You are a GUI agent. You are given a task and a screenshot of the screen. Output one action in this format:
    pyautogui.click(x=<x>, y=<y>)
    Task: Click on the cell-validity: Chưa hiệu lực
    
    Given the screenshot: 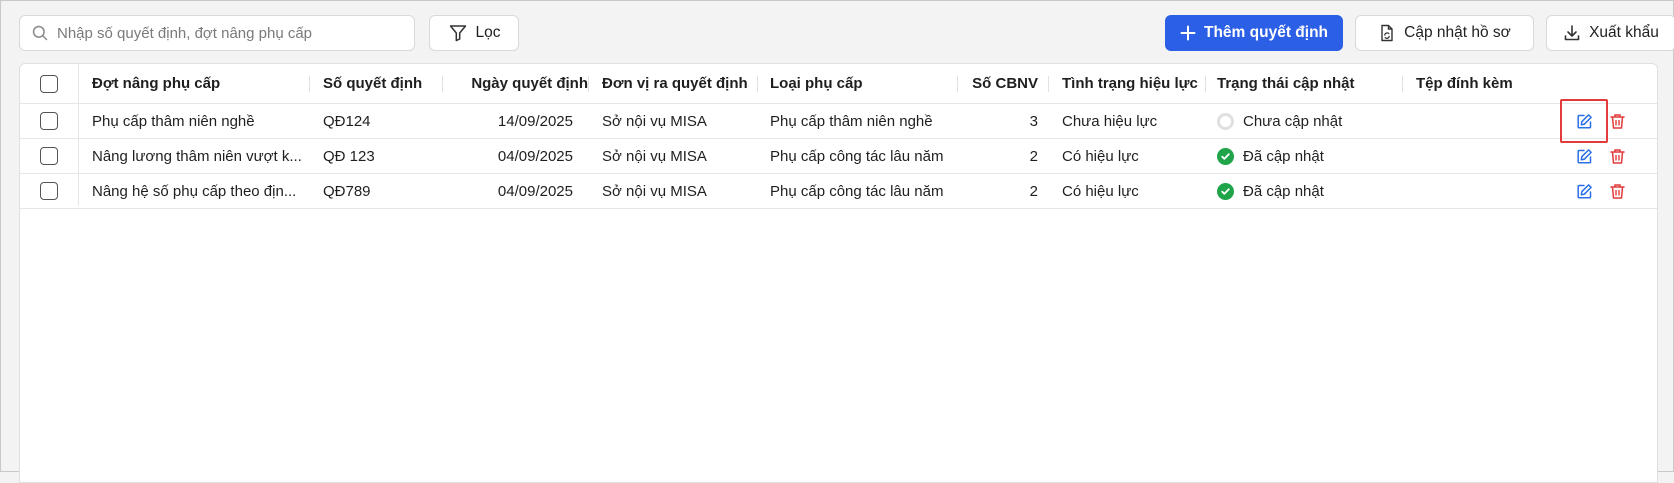 What is the action you would take?
    pyautogui.click(x=1110, y=121)
    